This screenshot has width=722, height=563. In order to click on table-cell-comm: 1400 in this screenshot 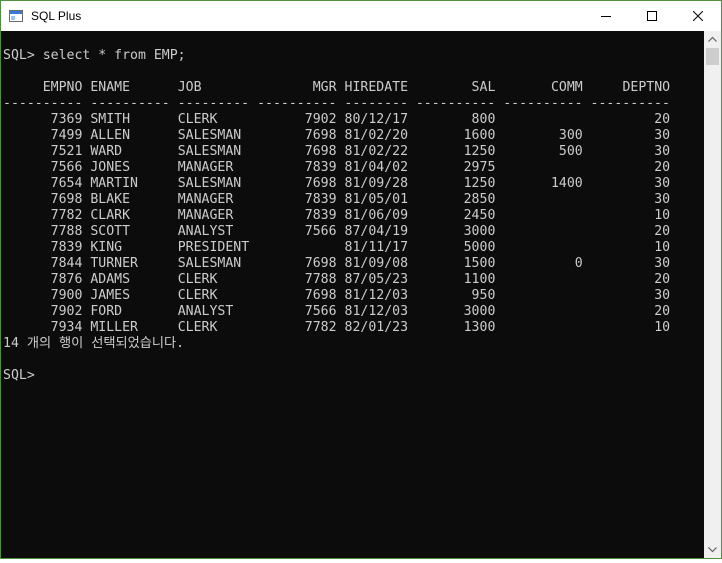, I will do `click(543, 183)`.